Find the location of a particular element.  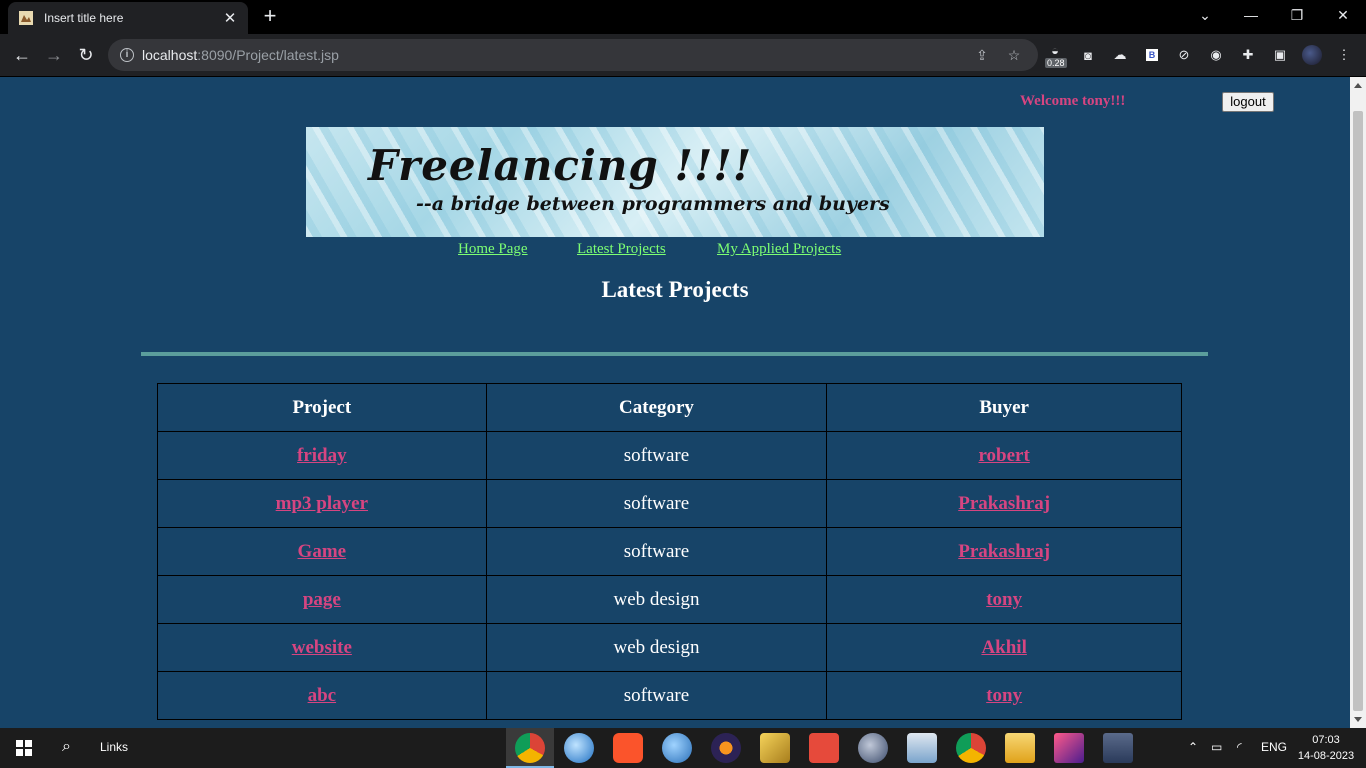

table-row: Game software Prakashraj is located at coordinates (669, 551).